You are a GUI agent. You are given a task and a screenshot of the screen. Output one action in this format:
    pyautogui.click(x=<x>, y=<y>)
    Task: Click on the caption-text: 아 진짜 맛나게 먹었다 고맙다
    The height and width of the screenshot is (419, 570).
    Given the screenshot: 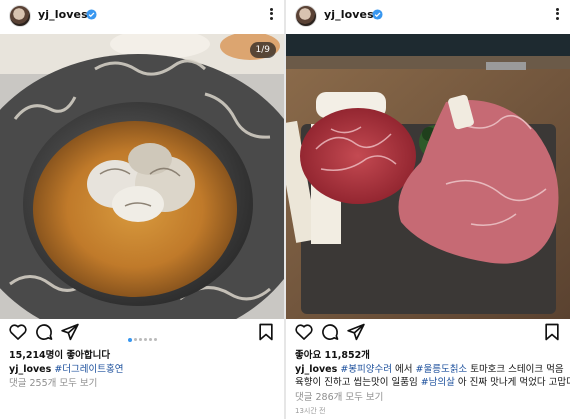 What is the action you would take?
    pyautogui.click(x=512, y=382)
    